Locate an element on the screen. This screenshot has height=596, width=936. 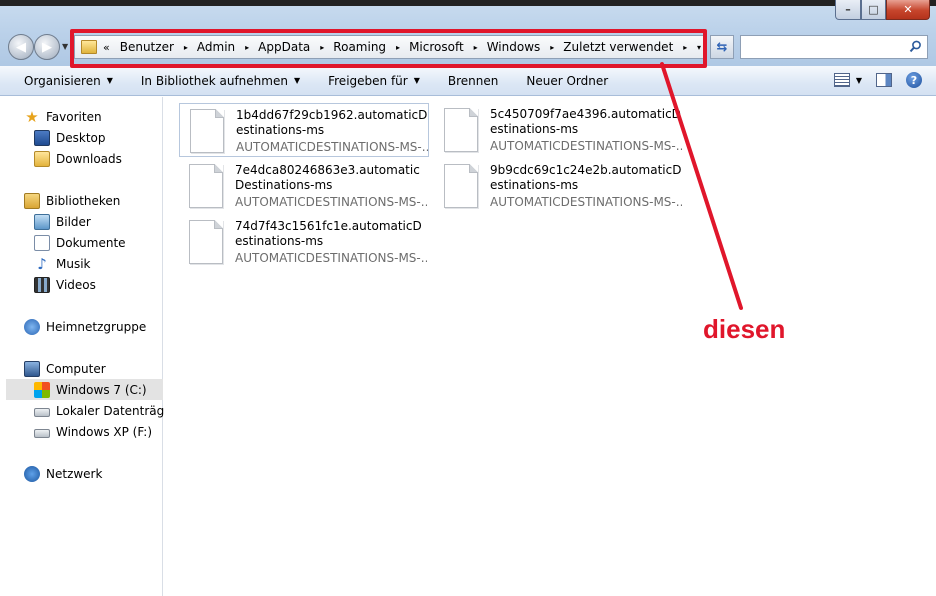
nav-label: Windows XP (F:) is located at coordinates (104, 431).